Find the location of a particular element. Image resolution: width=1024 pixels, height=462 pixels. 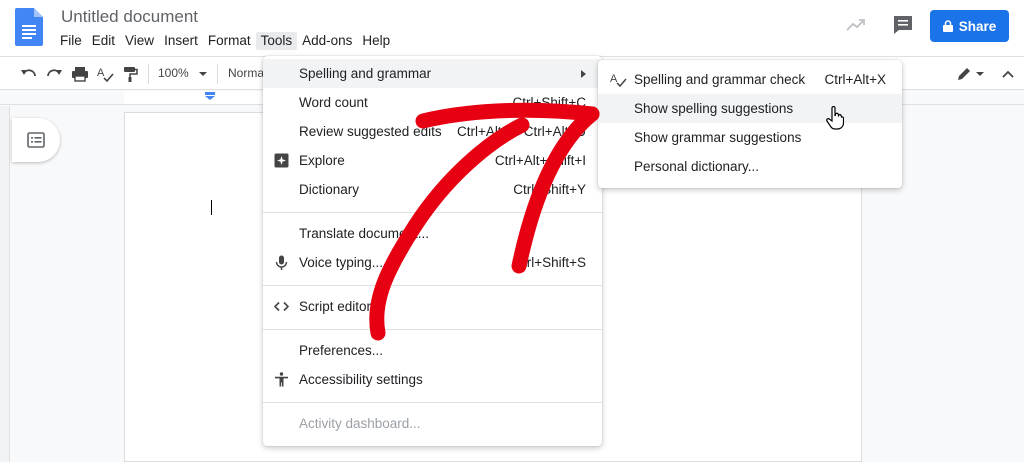

menu-addons: Add-ons is located at coordinates (327, 41).